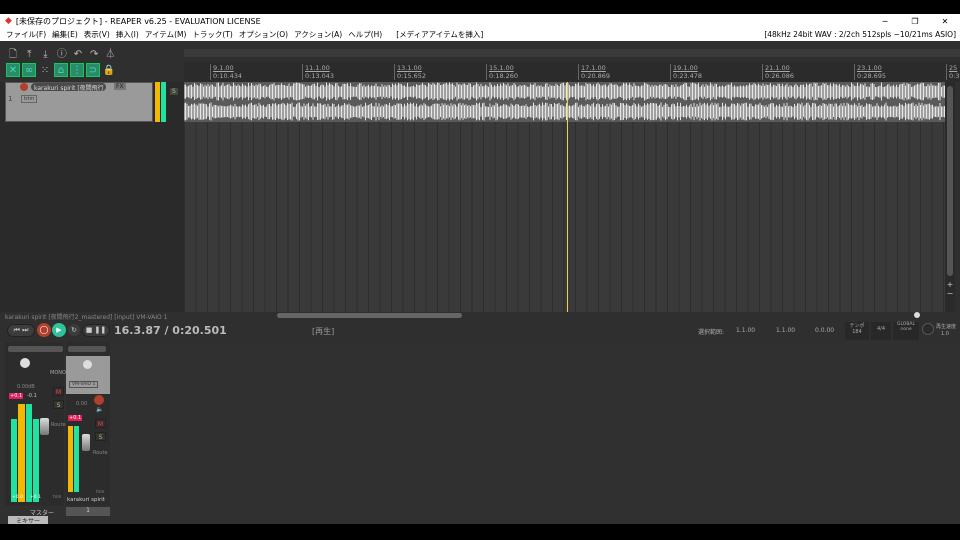 This screenshot has height=540, width=960. I want to click on master-bottom-left: +0.0, so click(17, 497).